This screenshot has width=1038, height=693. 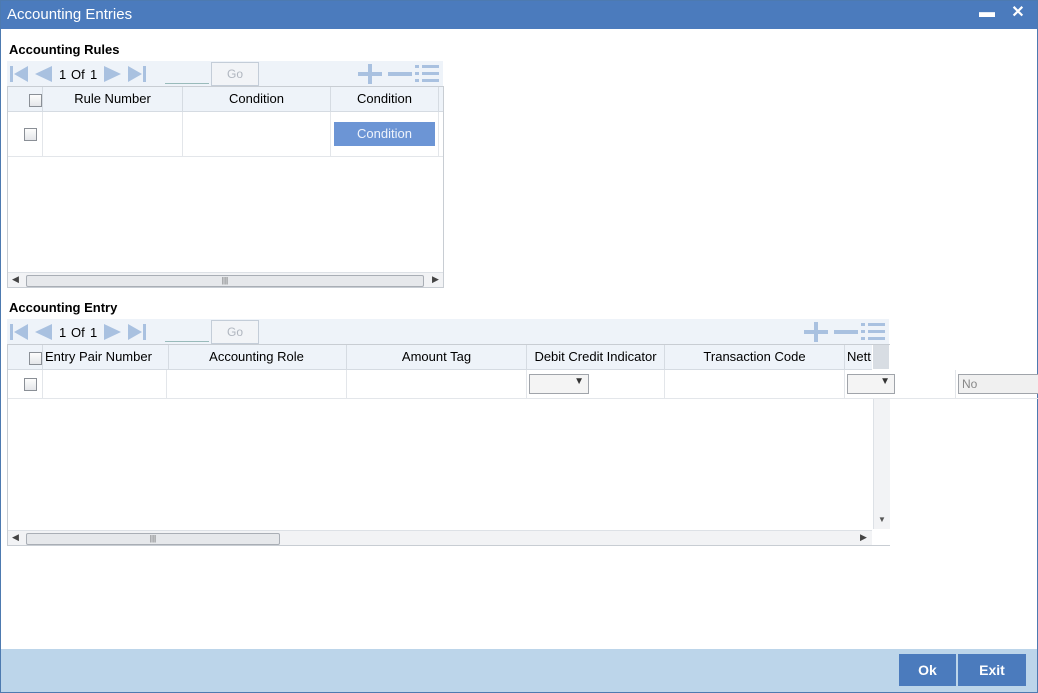 What do you see at coordinates (153, 539) in the screenshot?
I see `entry-scroll-thumb: |||` at bounding box center [153, 539].